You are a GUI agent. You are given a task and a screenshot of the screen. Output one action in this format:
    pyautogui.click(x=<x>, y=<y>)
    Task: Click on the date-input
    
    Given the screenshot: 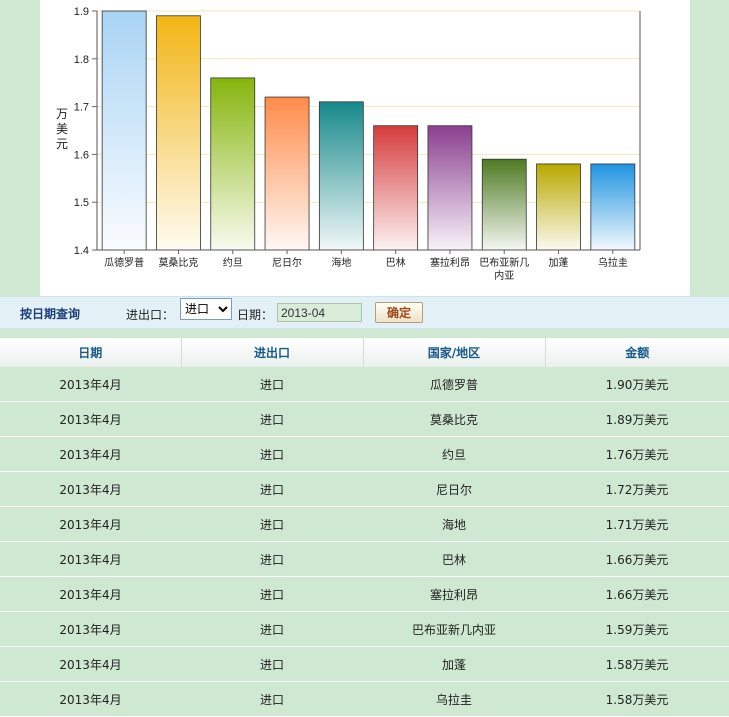 What is the action you would take?
    pyautogui.click(x=319, y=312)
    